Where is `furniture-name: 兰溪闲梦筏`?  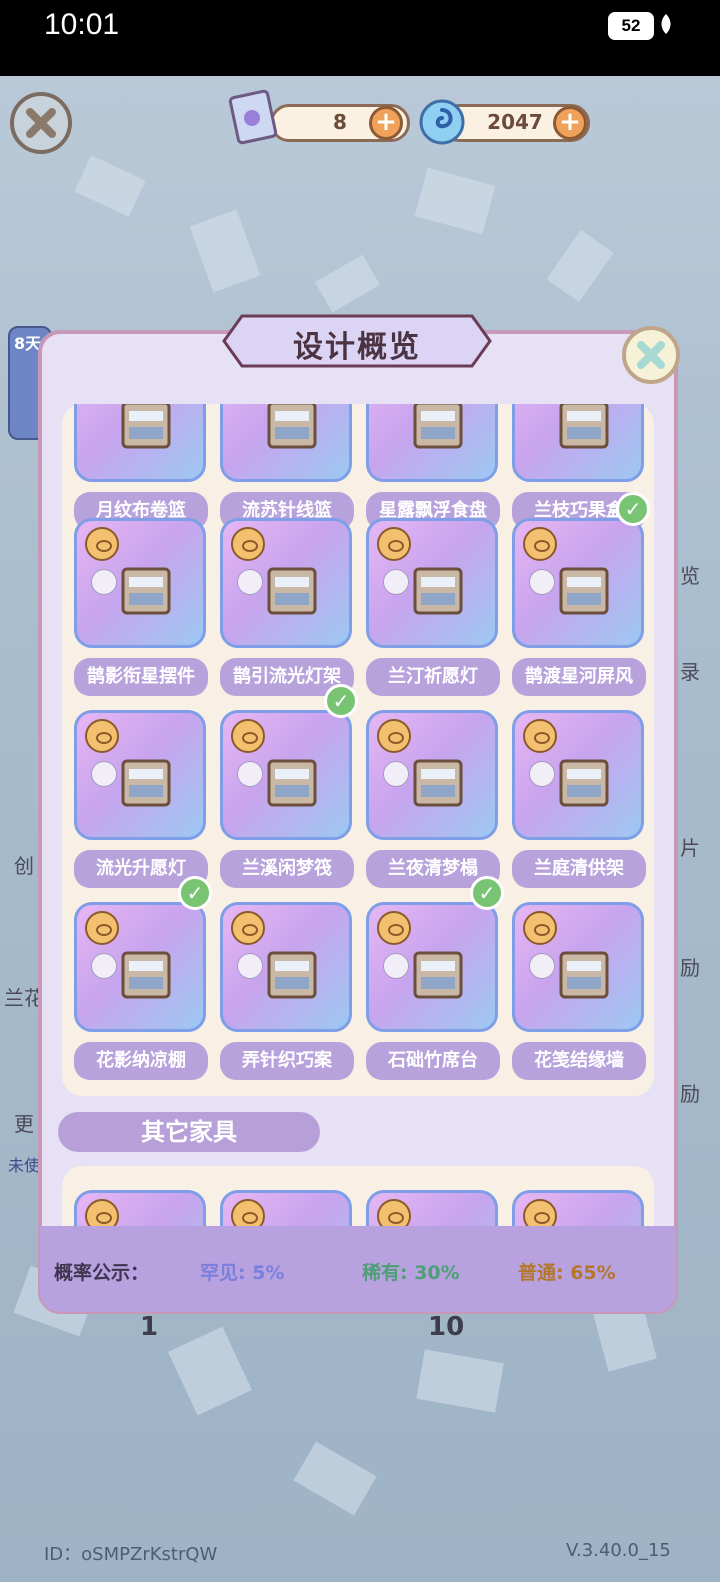 furniture-name: 兰溪闲梦筏 is located at coordinates (287, 869).